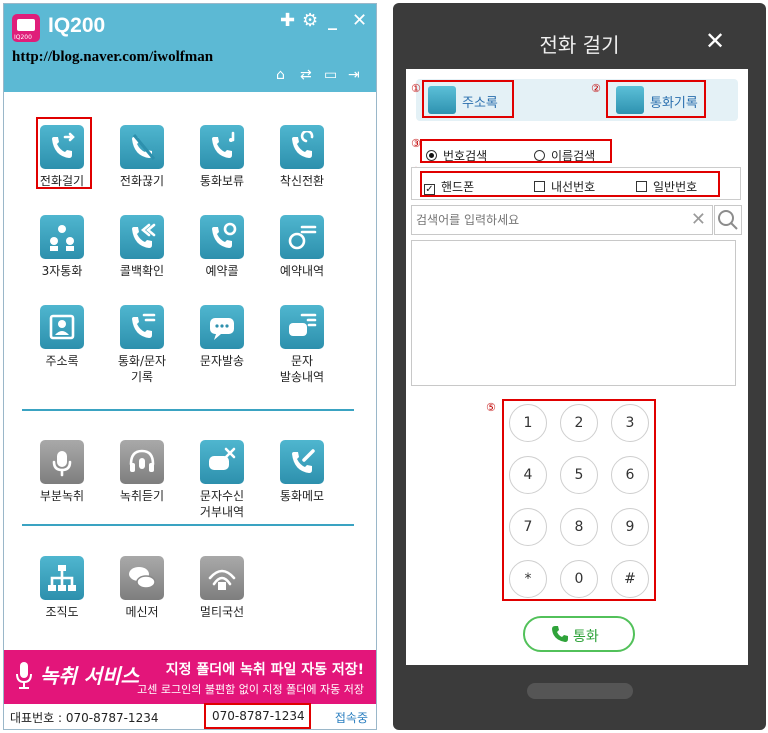 This screenshot has width=768, height=733. I want to click on menu-label: 예약내역, so click(302, 271).